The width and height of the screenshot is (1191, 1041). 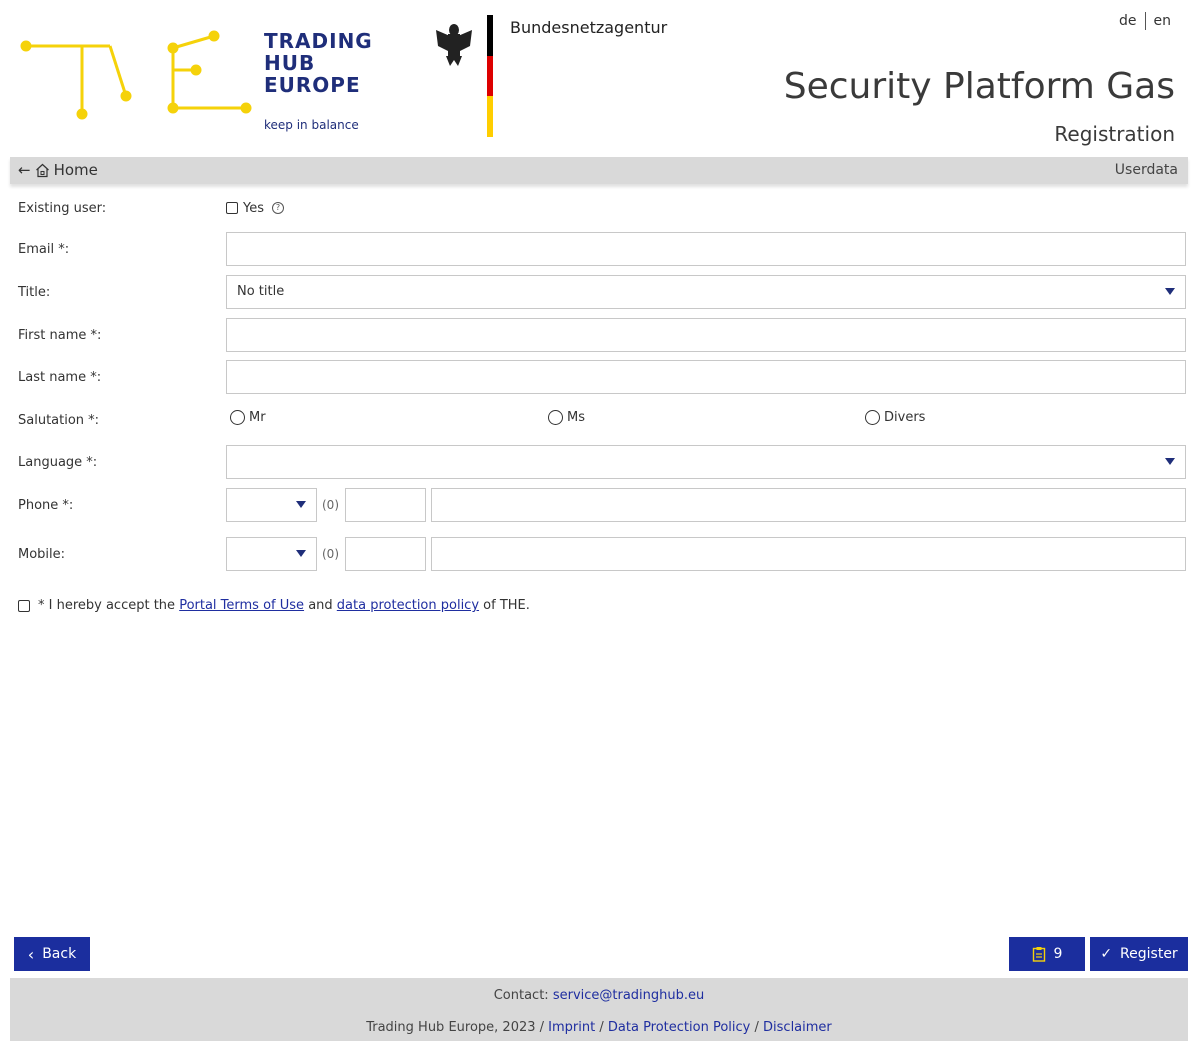 I want to click on first-name-label: First name *:, so click(x=60, y=335).